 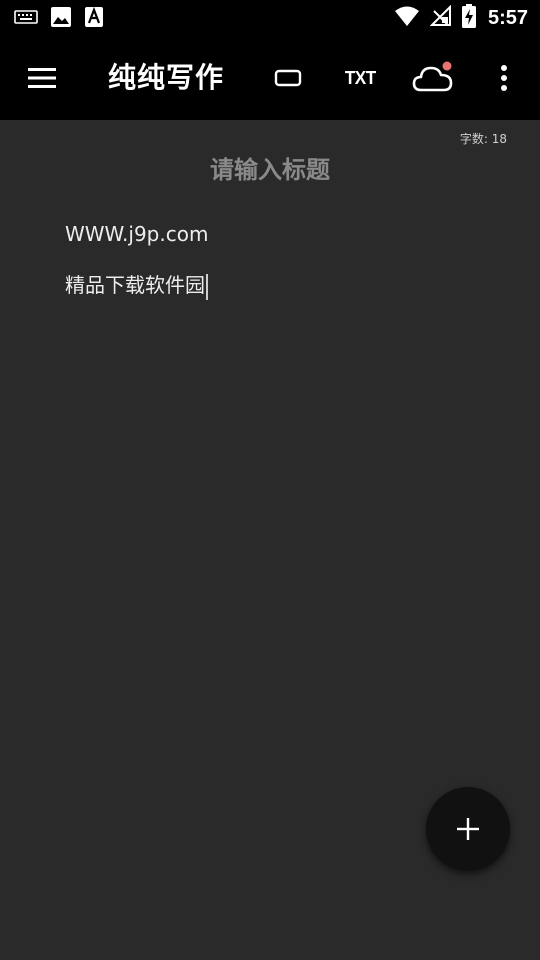 I want to click on keyboard-icon, so click(x=26, y=19).